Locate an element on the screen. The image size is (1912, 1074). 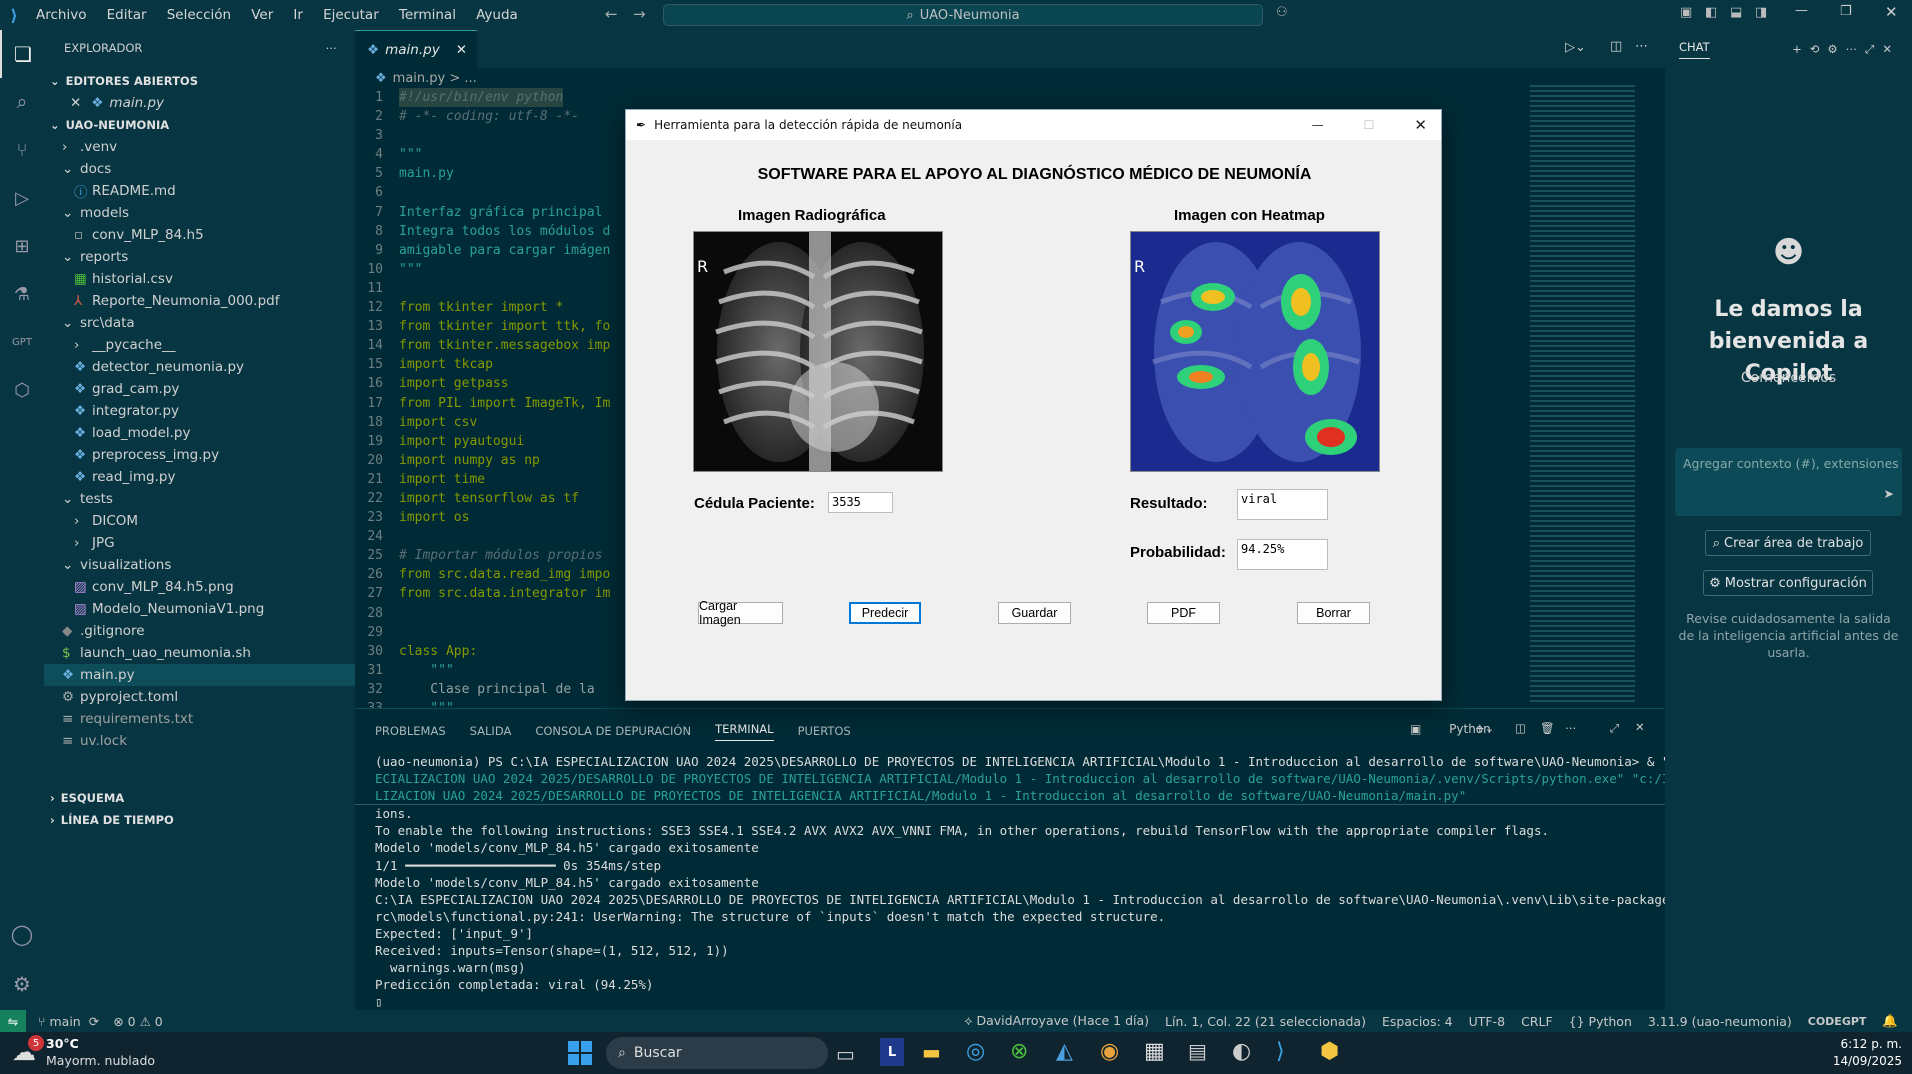
chat-tab: CHAT is located at coordinates (1694, 49).